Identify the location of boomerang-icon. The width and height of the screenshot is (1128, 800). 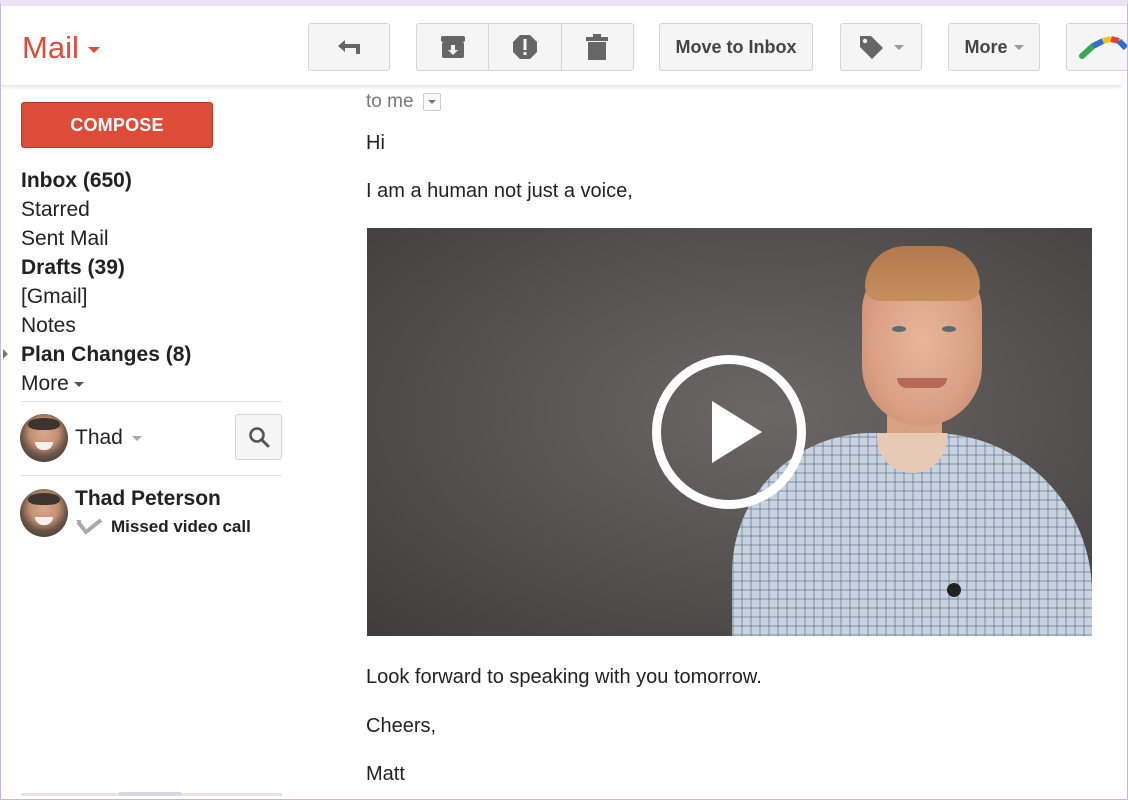
(1103, 47).